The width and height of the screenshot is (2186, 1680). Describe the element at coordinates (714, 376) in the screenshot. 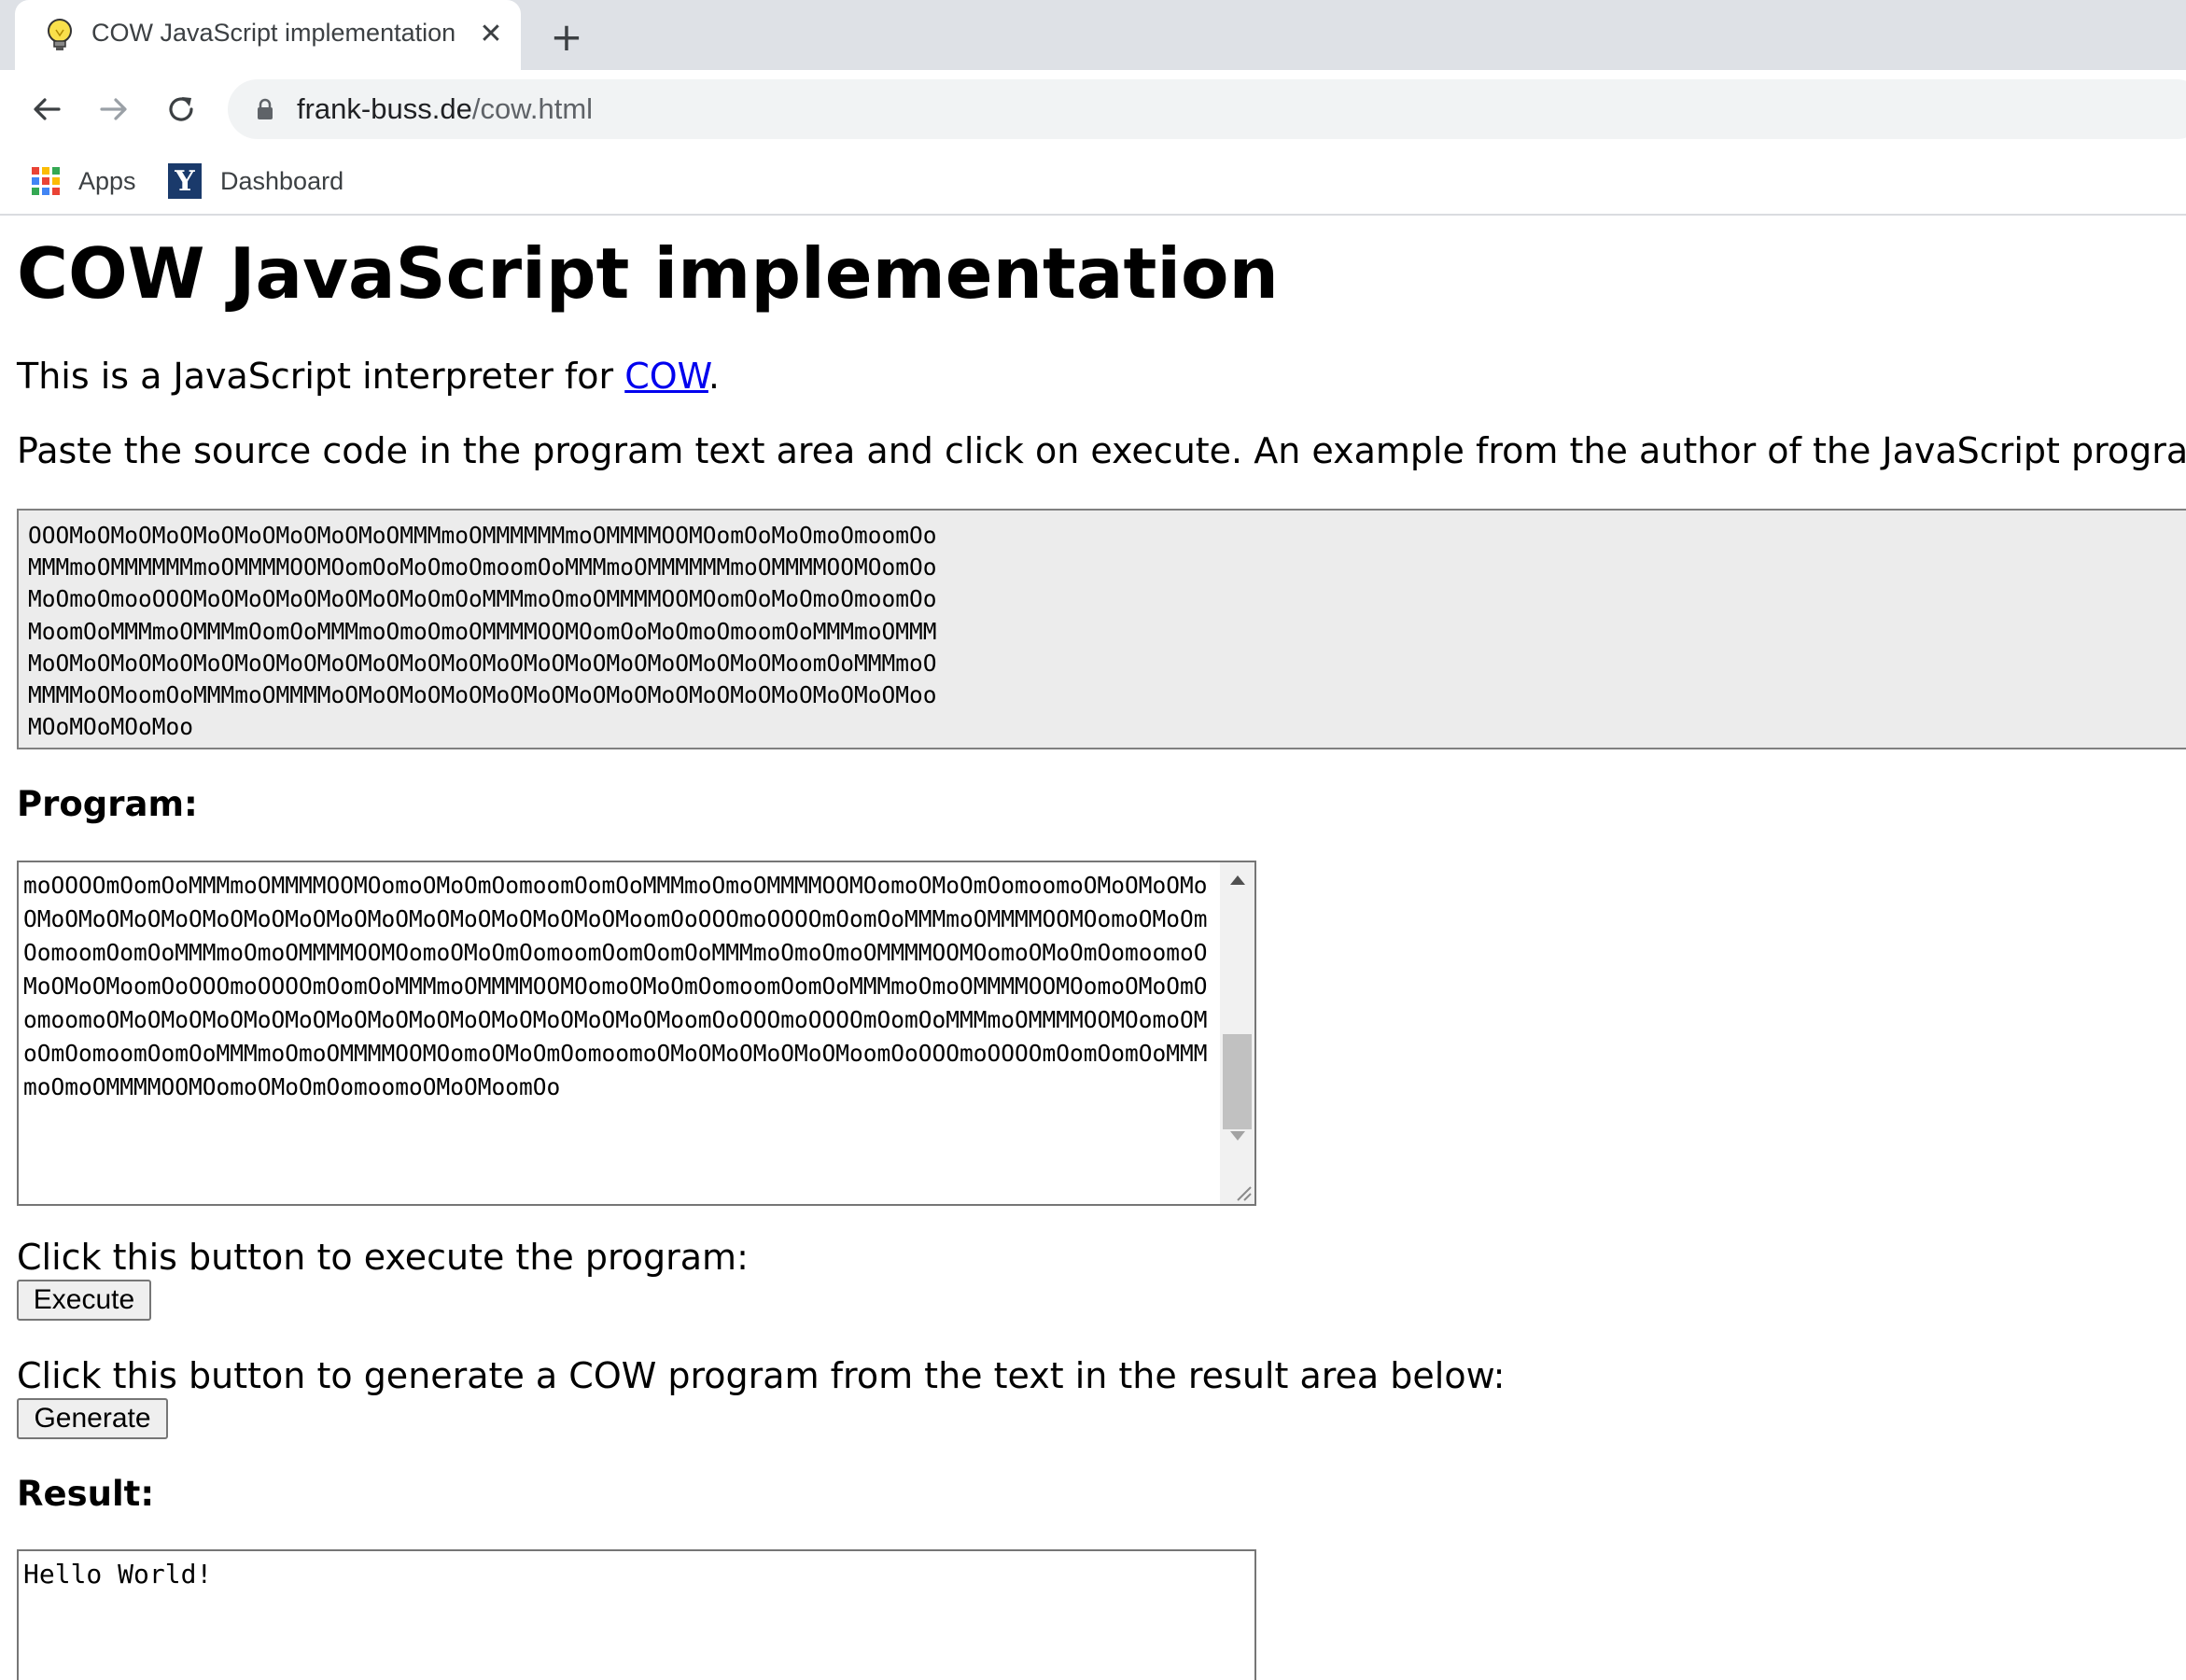

I see `intro-period: .` at that location.